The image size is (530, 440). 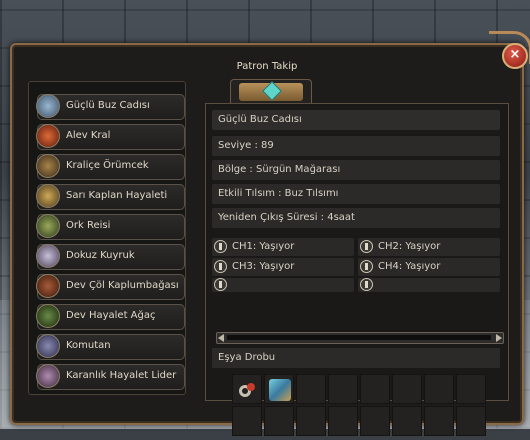 I want to click on channel-label: CH1: Yaşıyor, so click(x=263, y=246).